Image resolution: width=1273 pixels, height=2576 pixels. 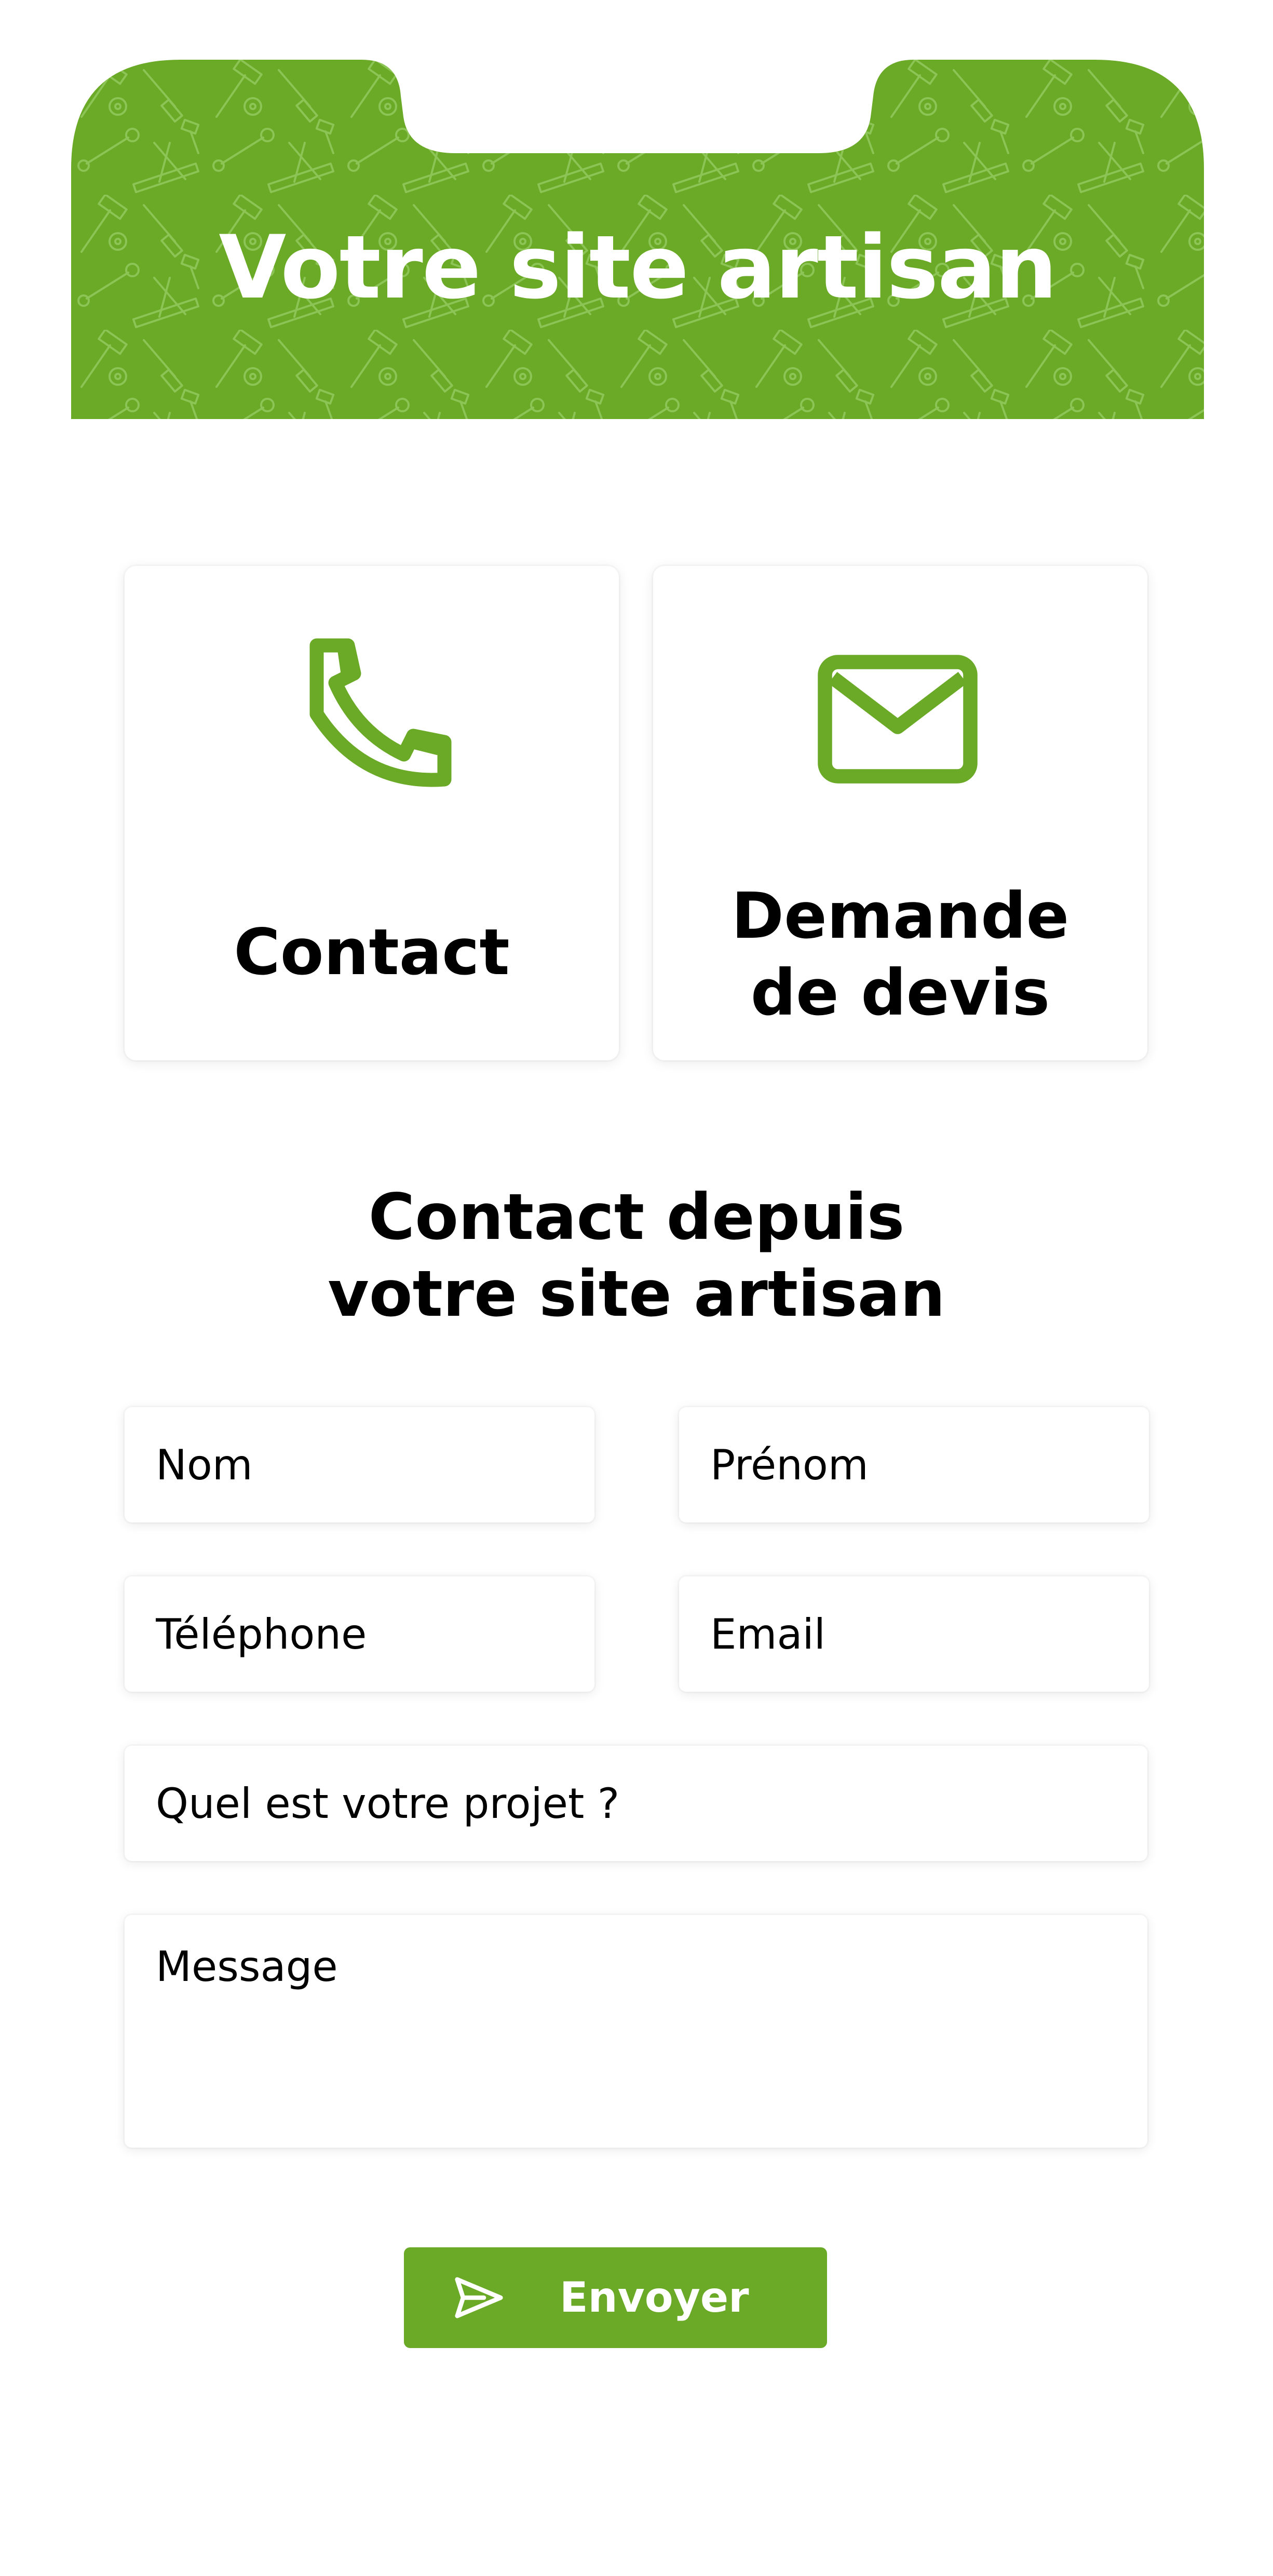 What do you see at coordinates (900, 813) in the screenshot?
I see `devis-card: Demande de devis` at bounding box center [900, 813].